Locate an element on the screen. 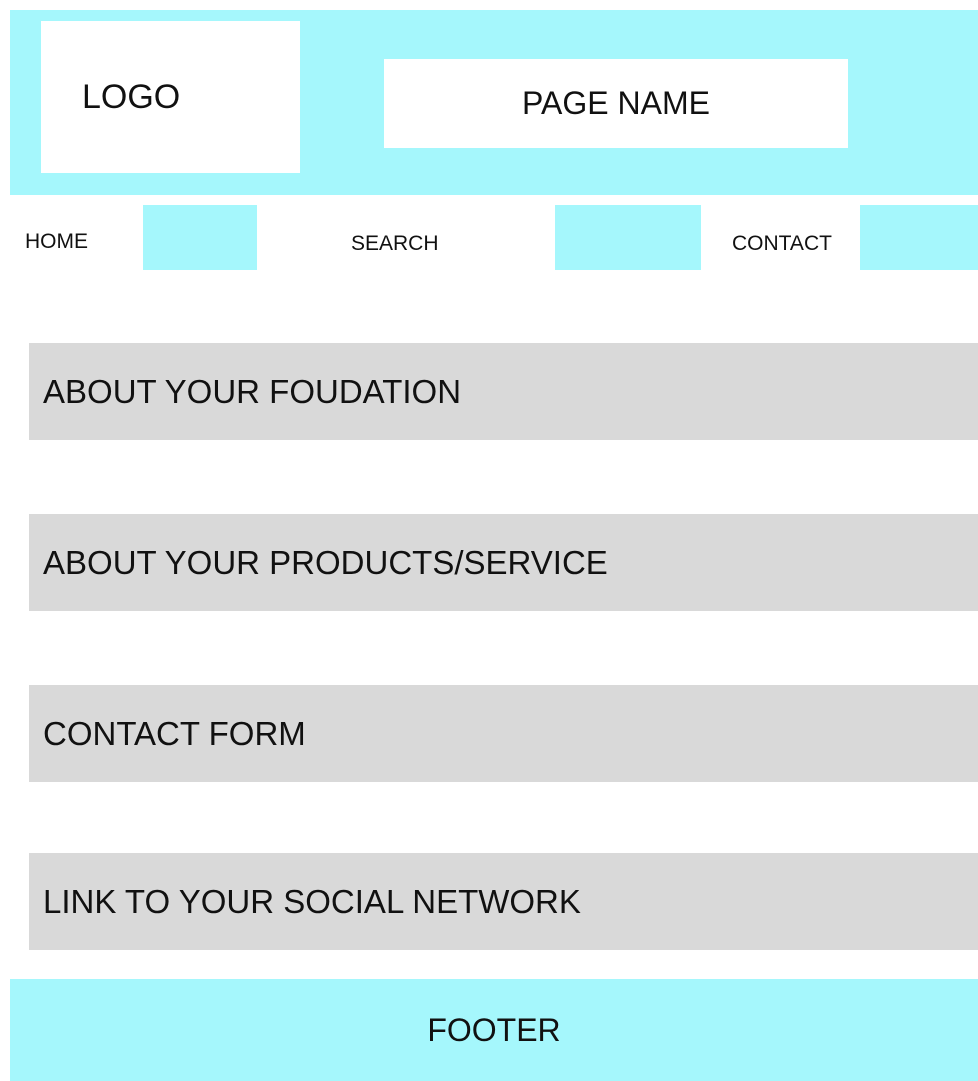  nav-search-link: SEARCH is located at coordinates (395, 244).